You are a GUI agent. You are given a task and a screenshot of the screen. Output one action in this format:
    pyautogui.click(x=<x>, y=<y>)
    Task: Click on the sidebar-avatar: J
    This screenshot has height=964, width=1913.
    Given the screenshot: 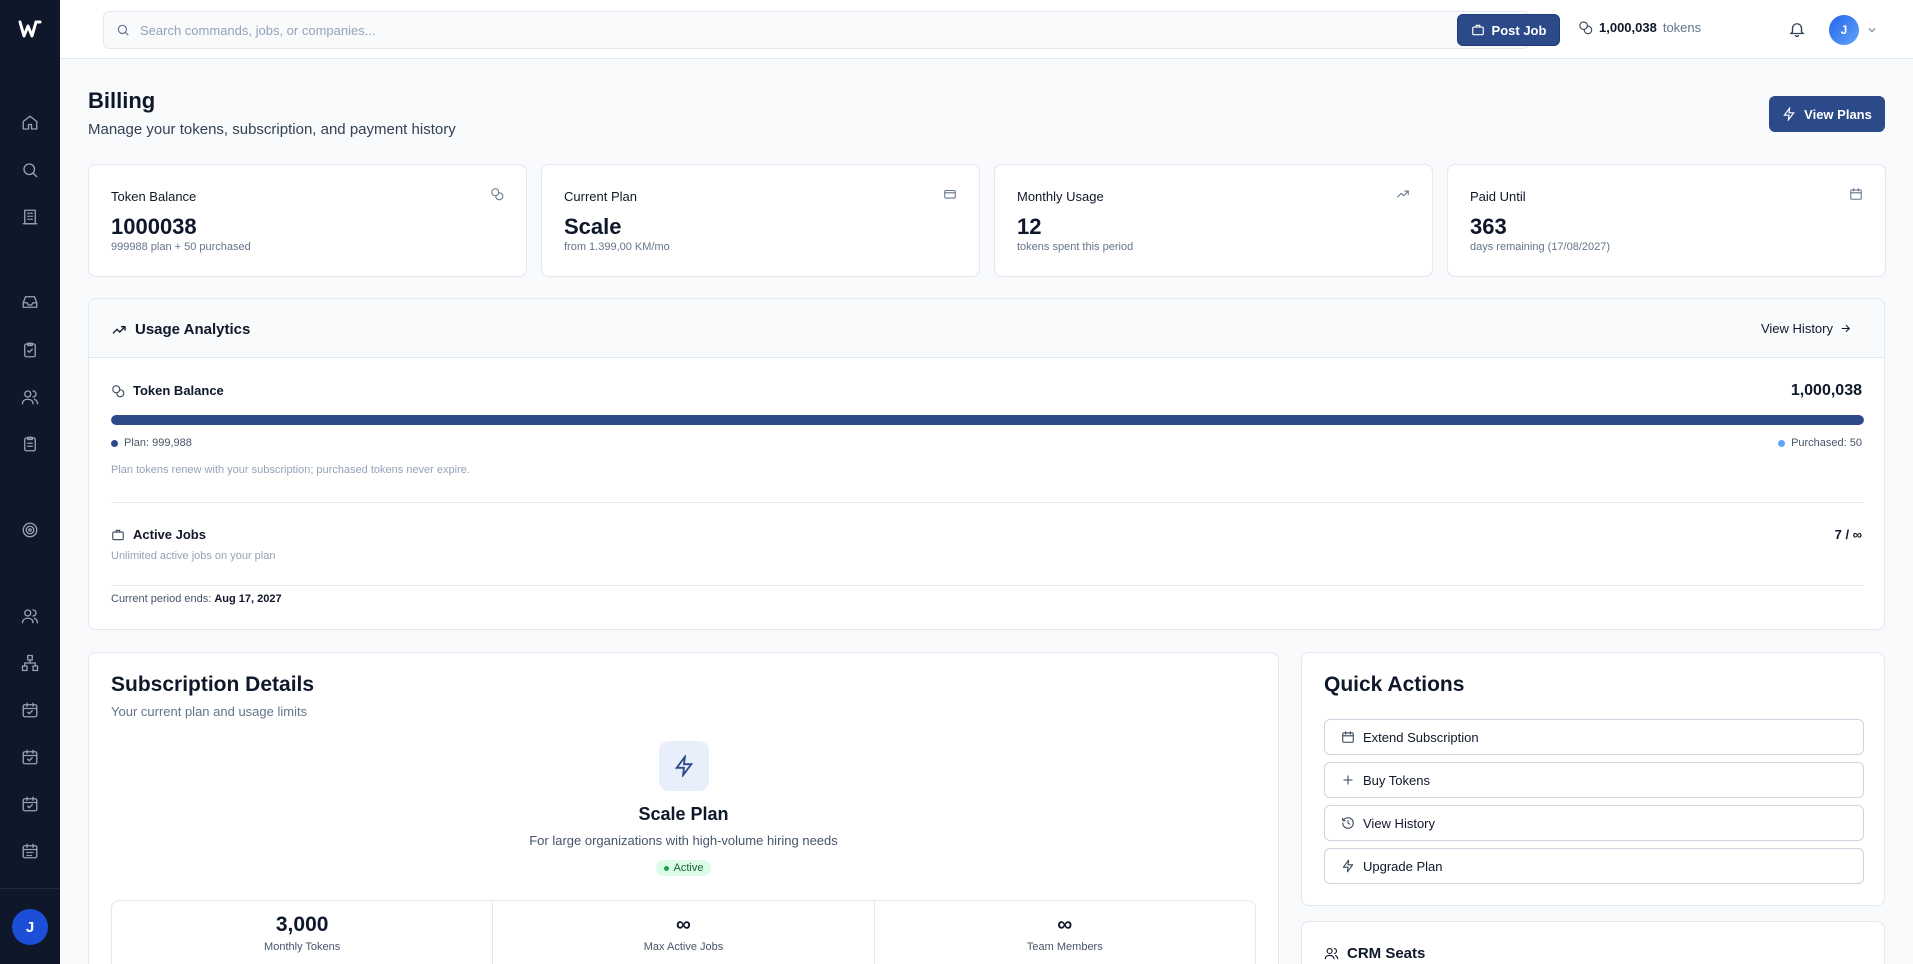 What is the action you would take?
    pyautogui.click(x=30, y=927)
    